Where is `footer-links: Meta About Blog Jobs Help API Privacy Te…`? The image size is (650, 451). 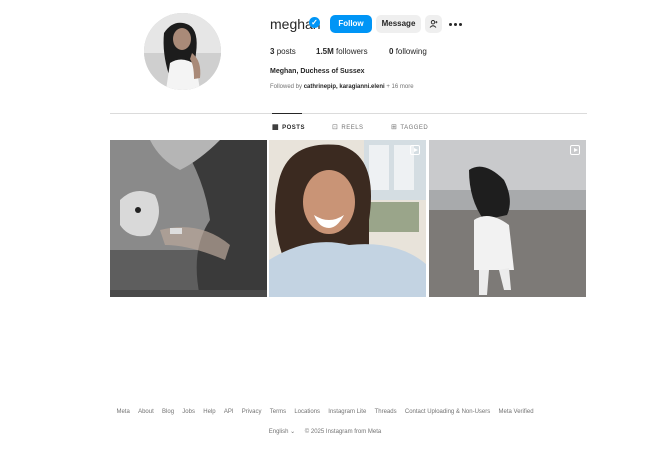
footer-links: Meta About Blog Jobs Help API Privacy Te… is located at coordinates (325, 412).